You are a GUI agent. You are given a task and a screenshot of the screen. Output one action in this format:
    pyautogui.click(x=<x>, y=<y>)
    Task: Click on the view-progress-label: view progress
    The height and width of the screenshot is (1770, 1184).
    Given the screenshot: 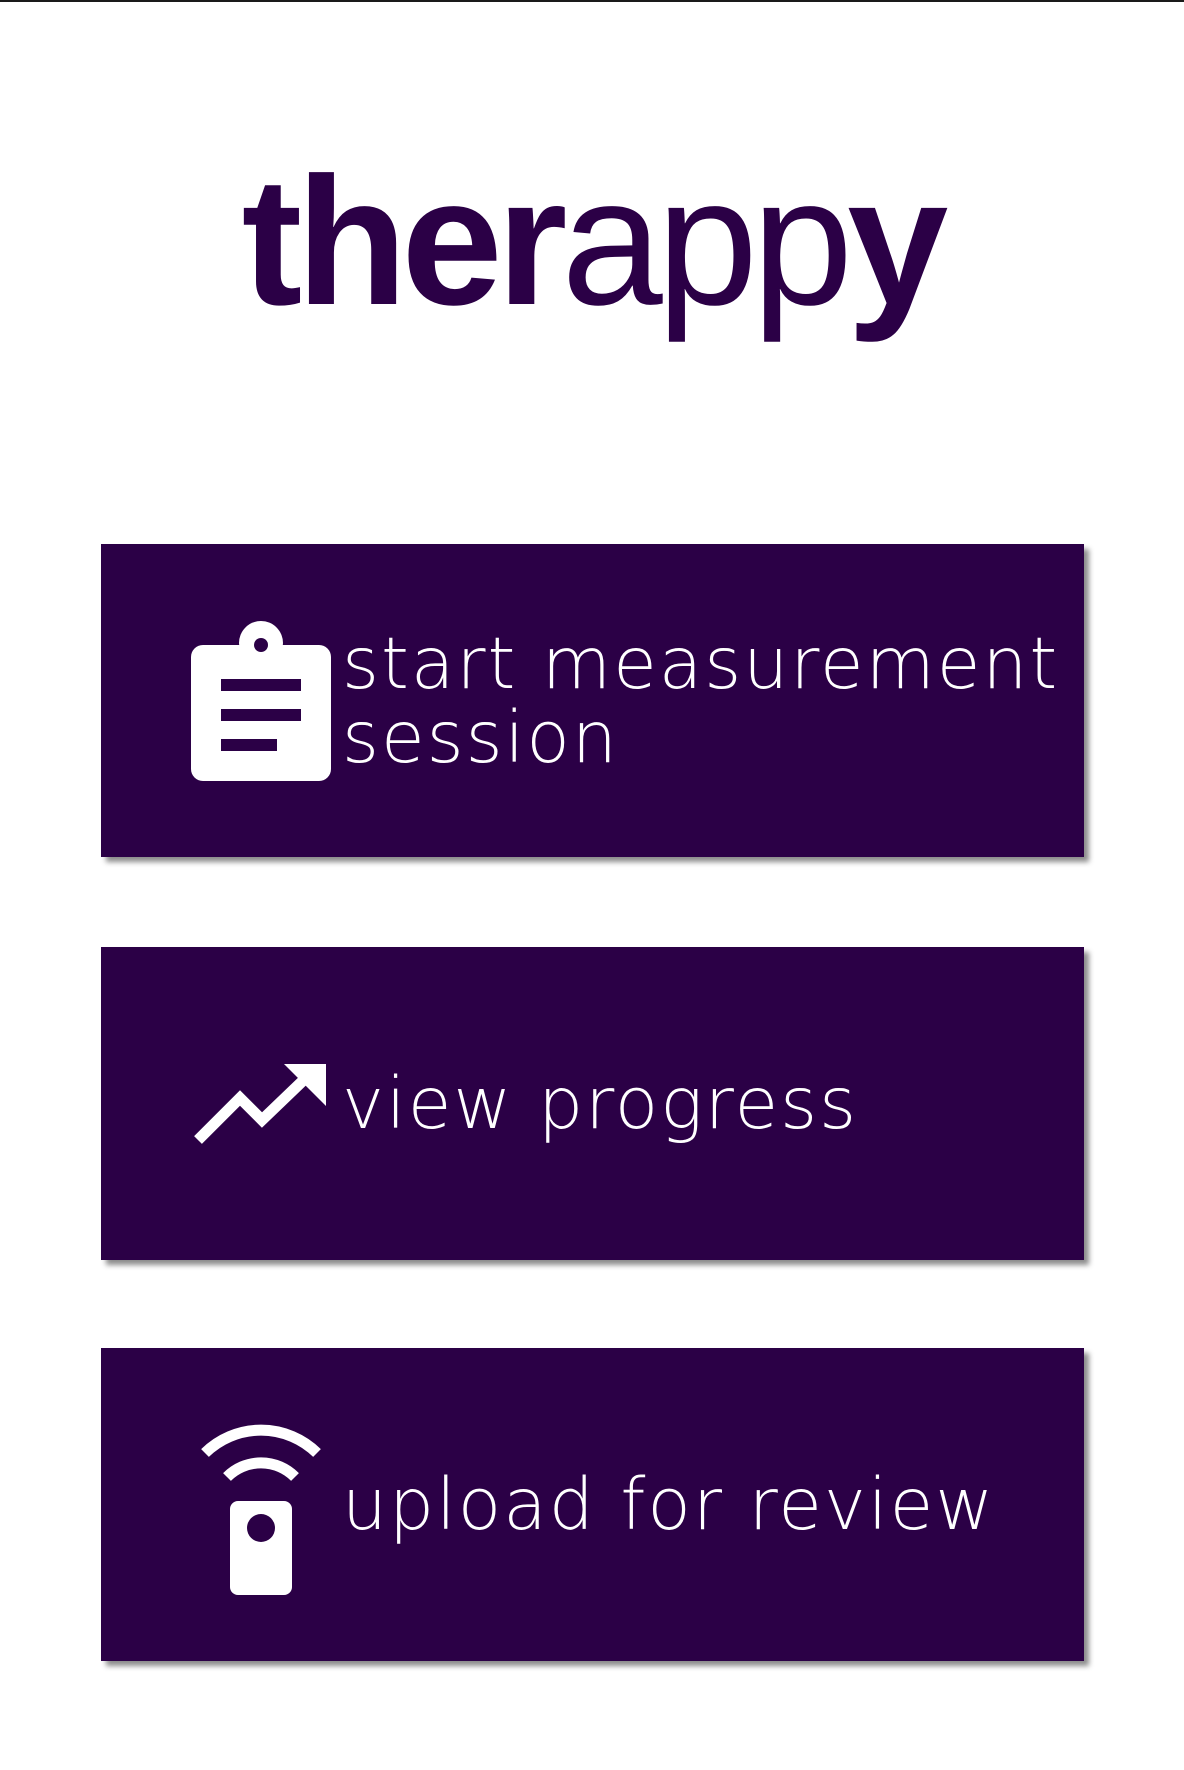 What is the action you would take?
    pyautogui.click(x=600, y=1103)
    